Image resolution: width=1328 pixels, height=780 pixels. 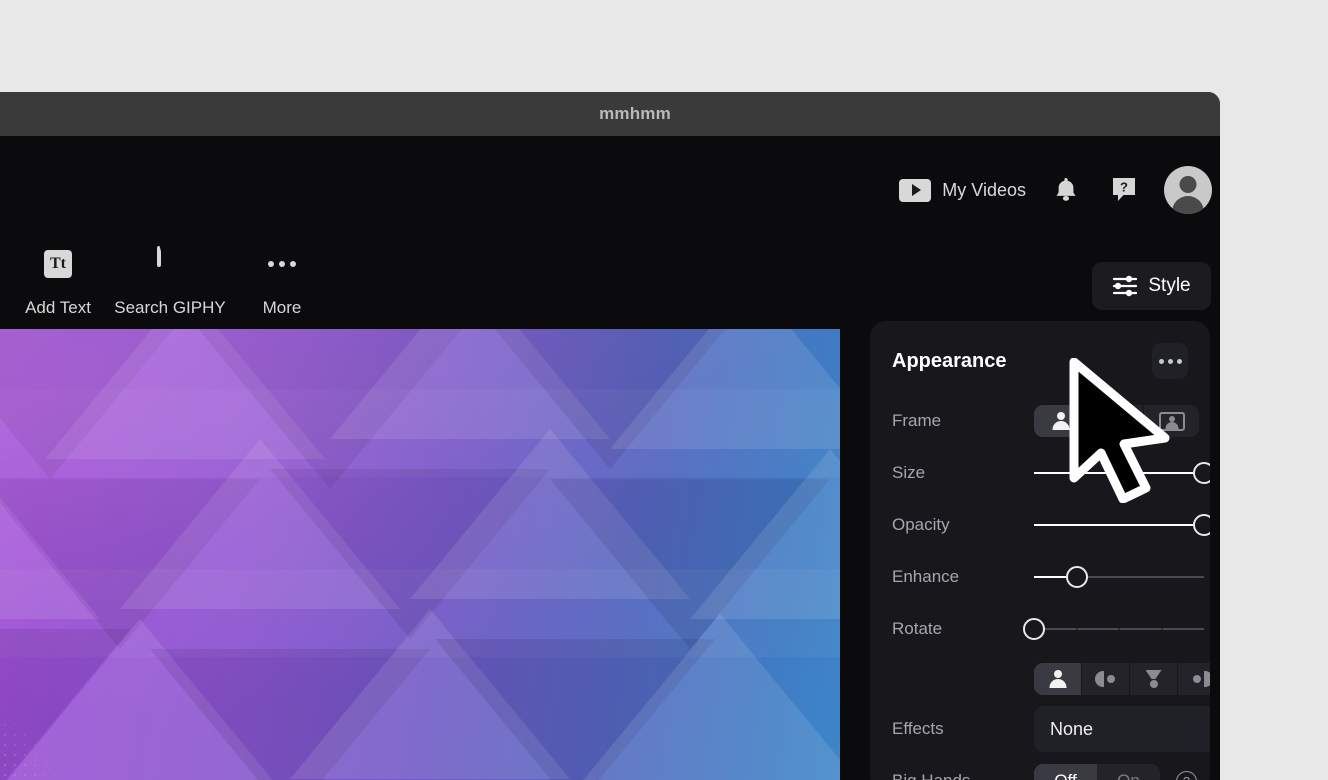 I want to click on big-hands-toggle: Off On, so click(x=1097, y=772).